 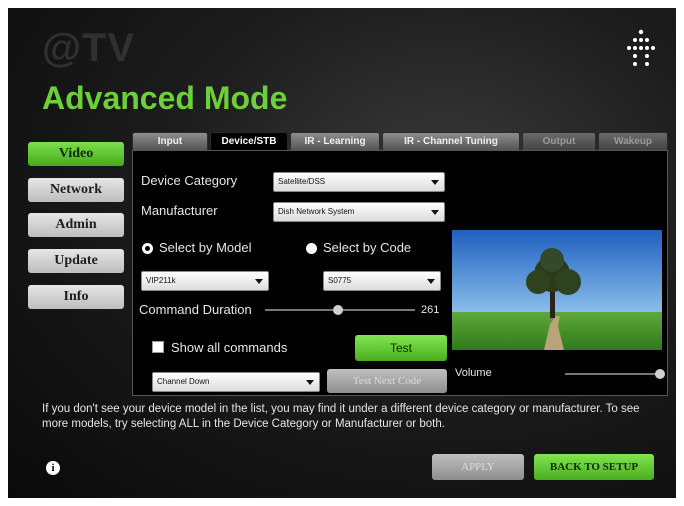 What do you see at coordinates (613, 374) in the screenshot?
I see `volume-slider-track` at bounding box center [613, 374].